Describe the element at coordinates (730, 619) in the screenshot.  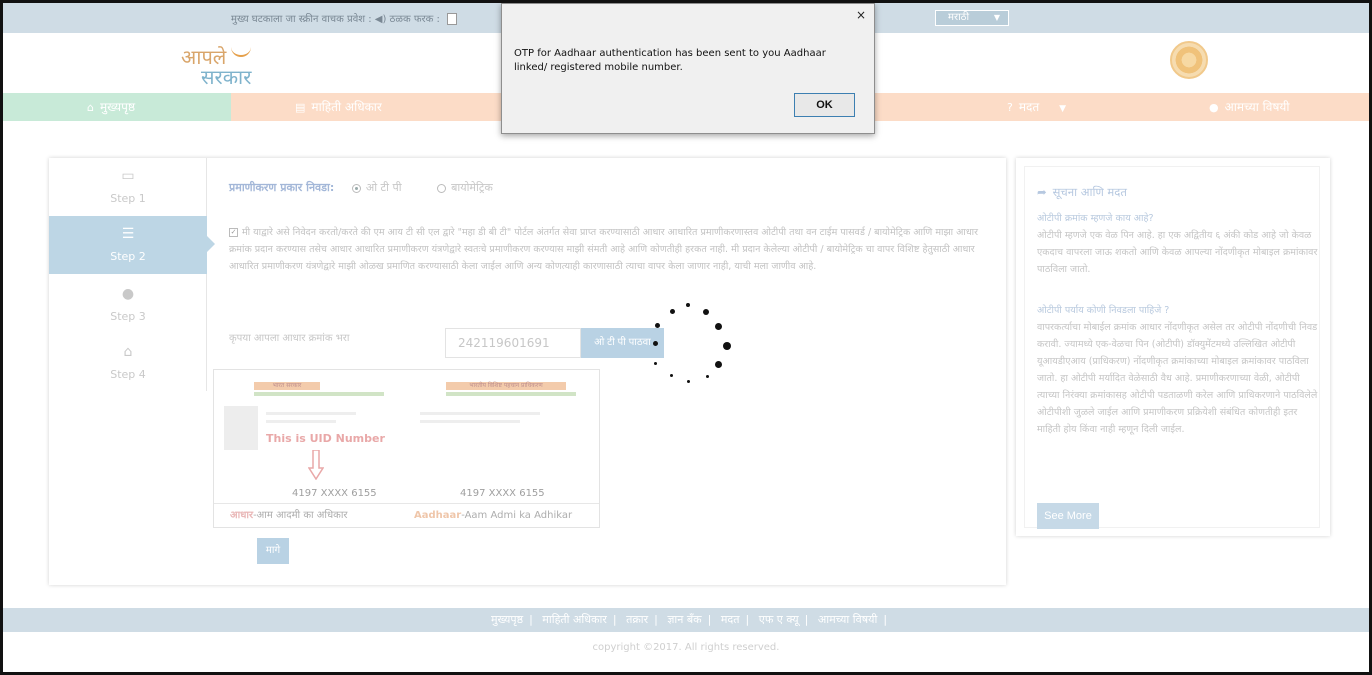
I see `footer-link-help: मदत` at that location.